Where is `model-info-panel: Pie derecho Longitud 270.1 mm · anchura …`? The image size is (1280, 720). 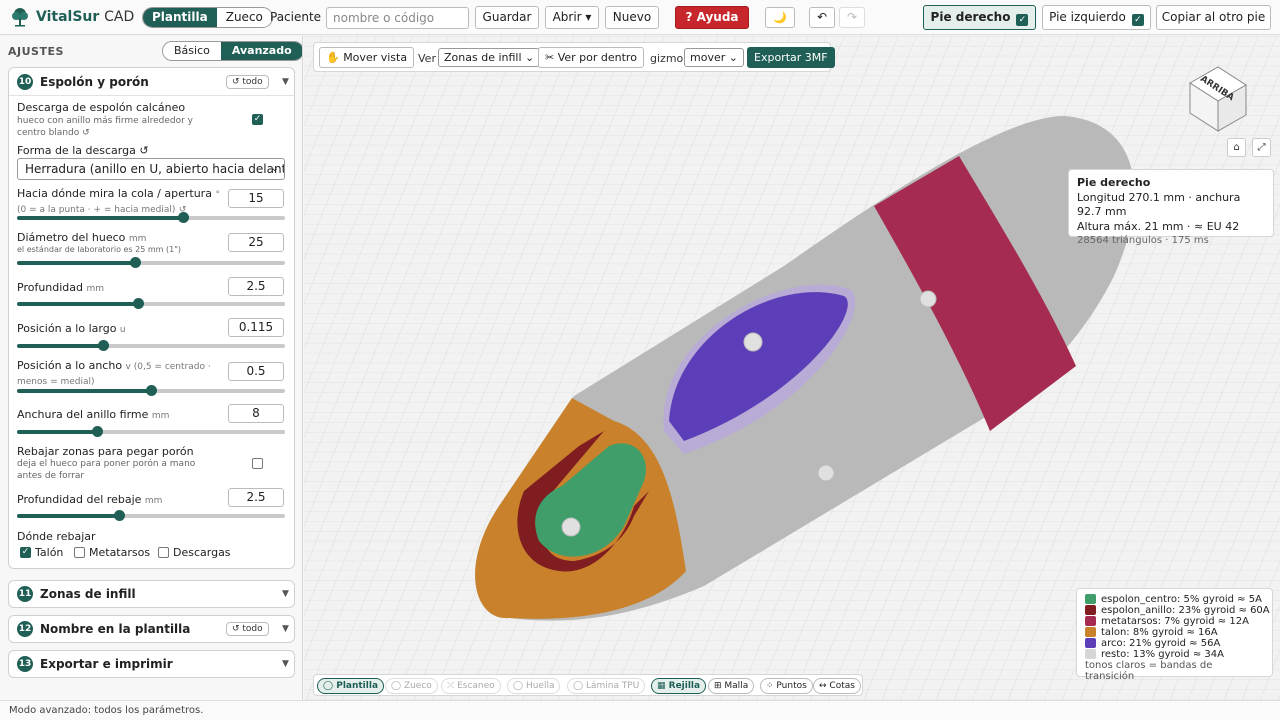
model-info-panel: Pie derecho Longitud 270.1 mm · anchura … is located at coordinates (1171, 207).